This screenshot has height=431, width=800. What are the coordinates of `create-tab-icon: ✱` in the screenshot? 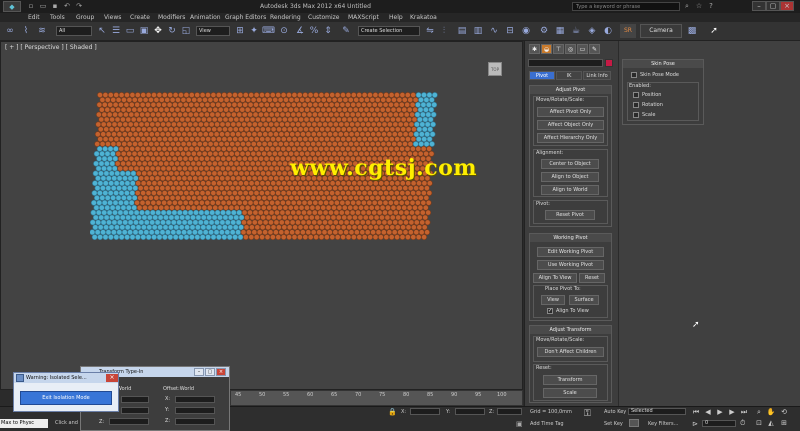 It's located at (534, 49).